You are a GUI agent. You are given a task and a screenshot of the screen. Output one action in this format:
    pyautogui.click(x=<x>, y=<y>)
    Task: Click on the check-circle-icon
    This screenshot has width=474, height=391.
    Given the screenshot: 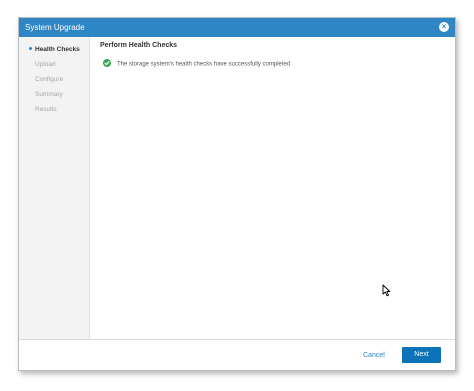 What is the action you would take?
    pyautogui.click(x=107, y=63)
    